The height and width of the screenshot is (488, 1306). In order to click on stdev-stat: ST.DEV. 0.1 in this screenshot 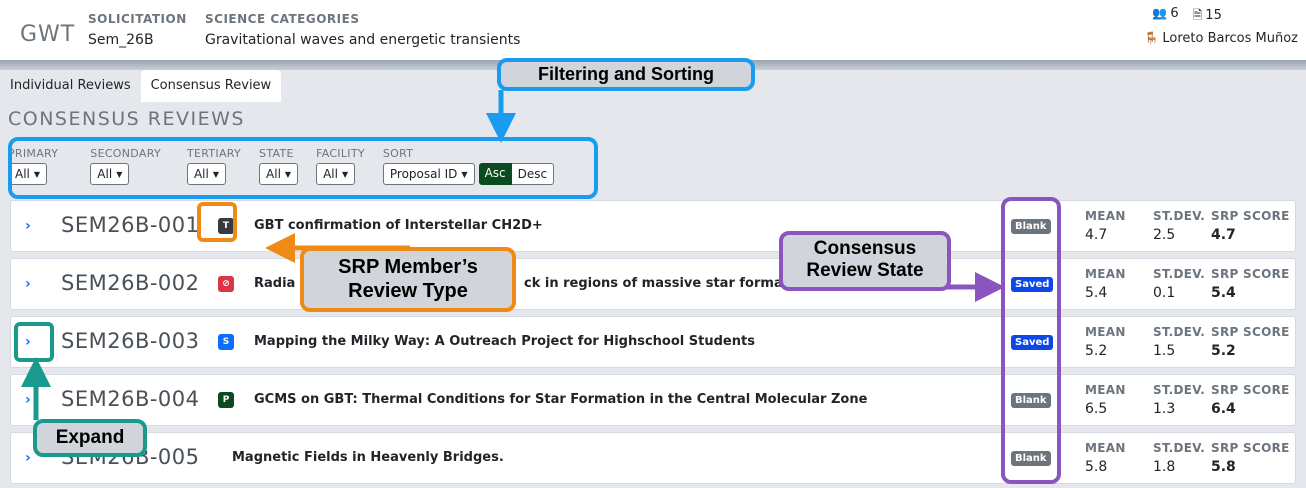, I will do `click(1179, 284)`.